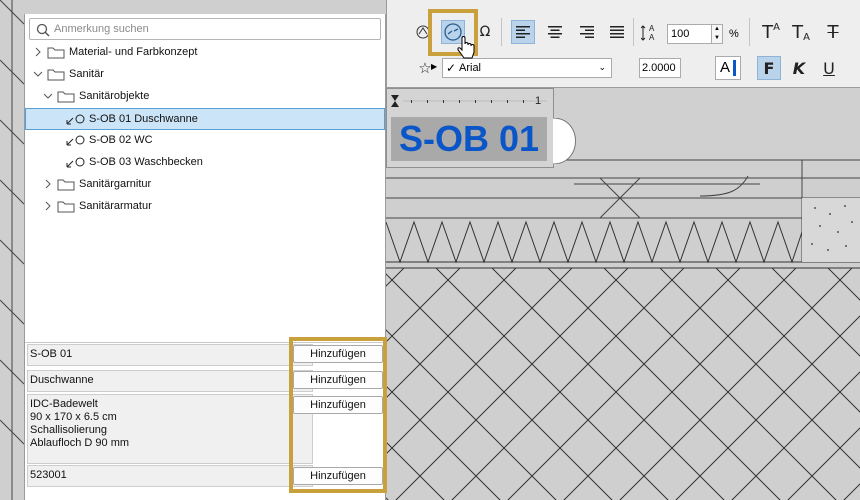 The image size is (860, 500). I want to click on checkmark-icon: ✓, so click(451, 68).